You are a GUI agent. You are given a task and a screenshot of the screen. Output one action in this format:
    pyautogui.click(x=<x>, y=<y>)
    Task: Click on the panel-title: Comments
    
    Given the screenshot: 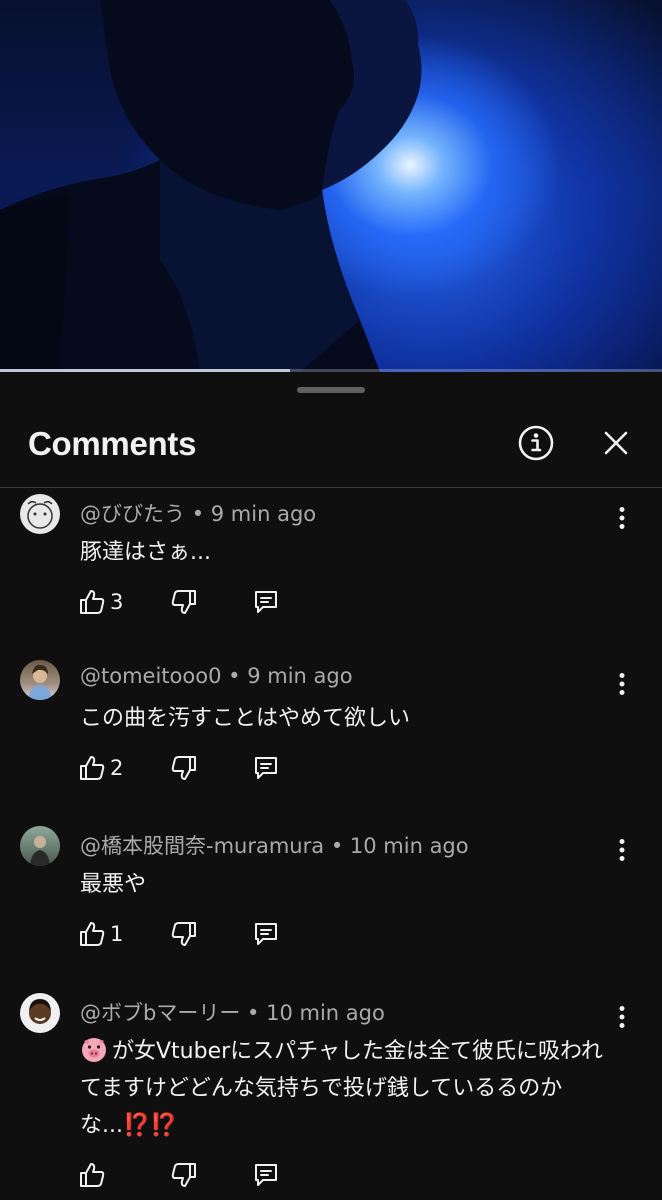 What is the action you would take?
    pyautogui.click(x=112, y=443)
    